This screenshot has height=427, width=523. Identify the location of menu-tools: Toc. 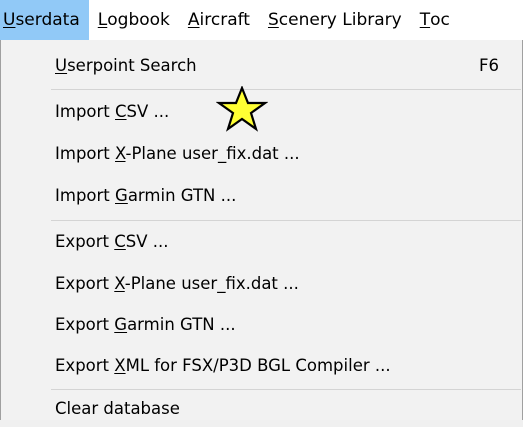
(435, 20).